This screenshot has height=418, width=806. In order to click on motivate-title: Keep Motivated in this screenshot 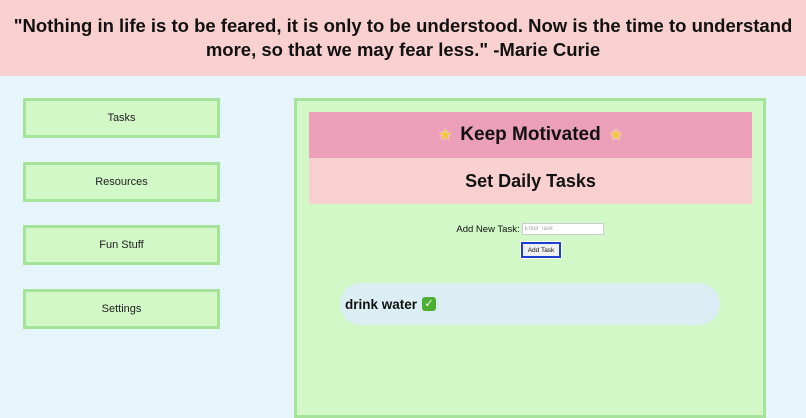, I will do `click(530, 134)`.